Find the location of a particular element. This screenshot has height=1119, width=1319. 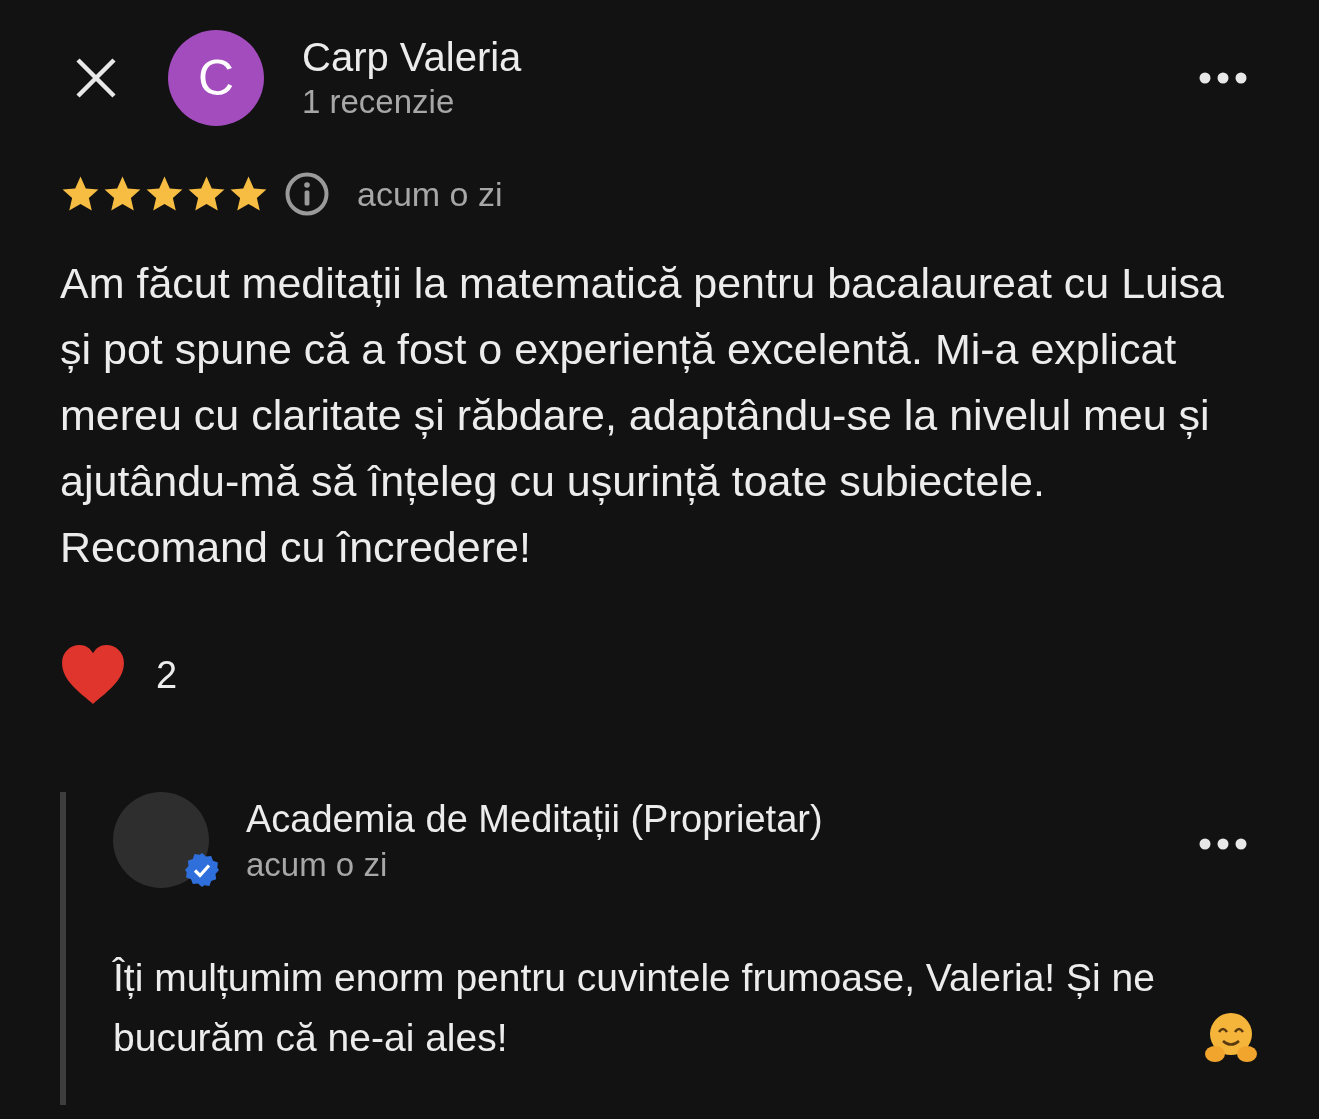

reply-text: Îți mulțumim enorm pentru cuvintele frumoase, Valeria! Și ne bucurăm că ne-ai ales! is located at coordinates (634, 1008).